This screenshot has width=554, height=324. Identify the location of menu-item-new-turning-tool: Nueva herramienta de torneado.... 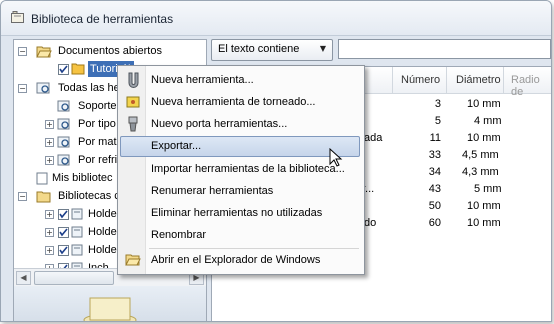
(240, 102).